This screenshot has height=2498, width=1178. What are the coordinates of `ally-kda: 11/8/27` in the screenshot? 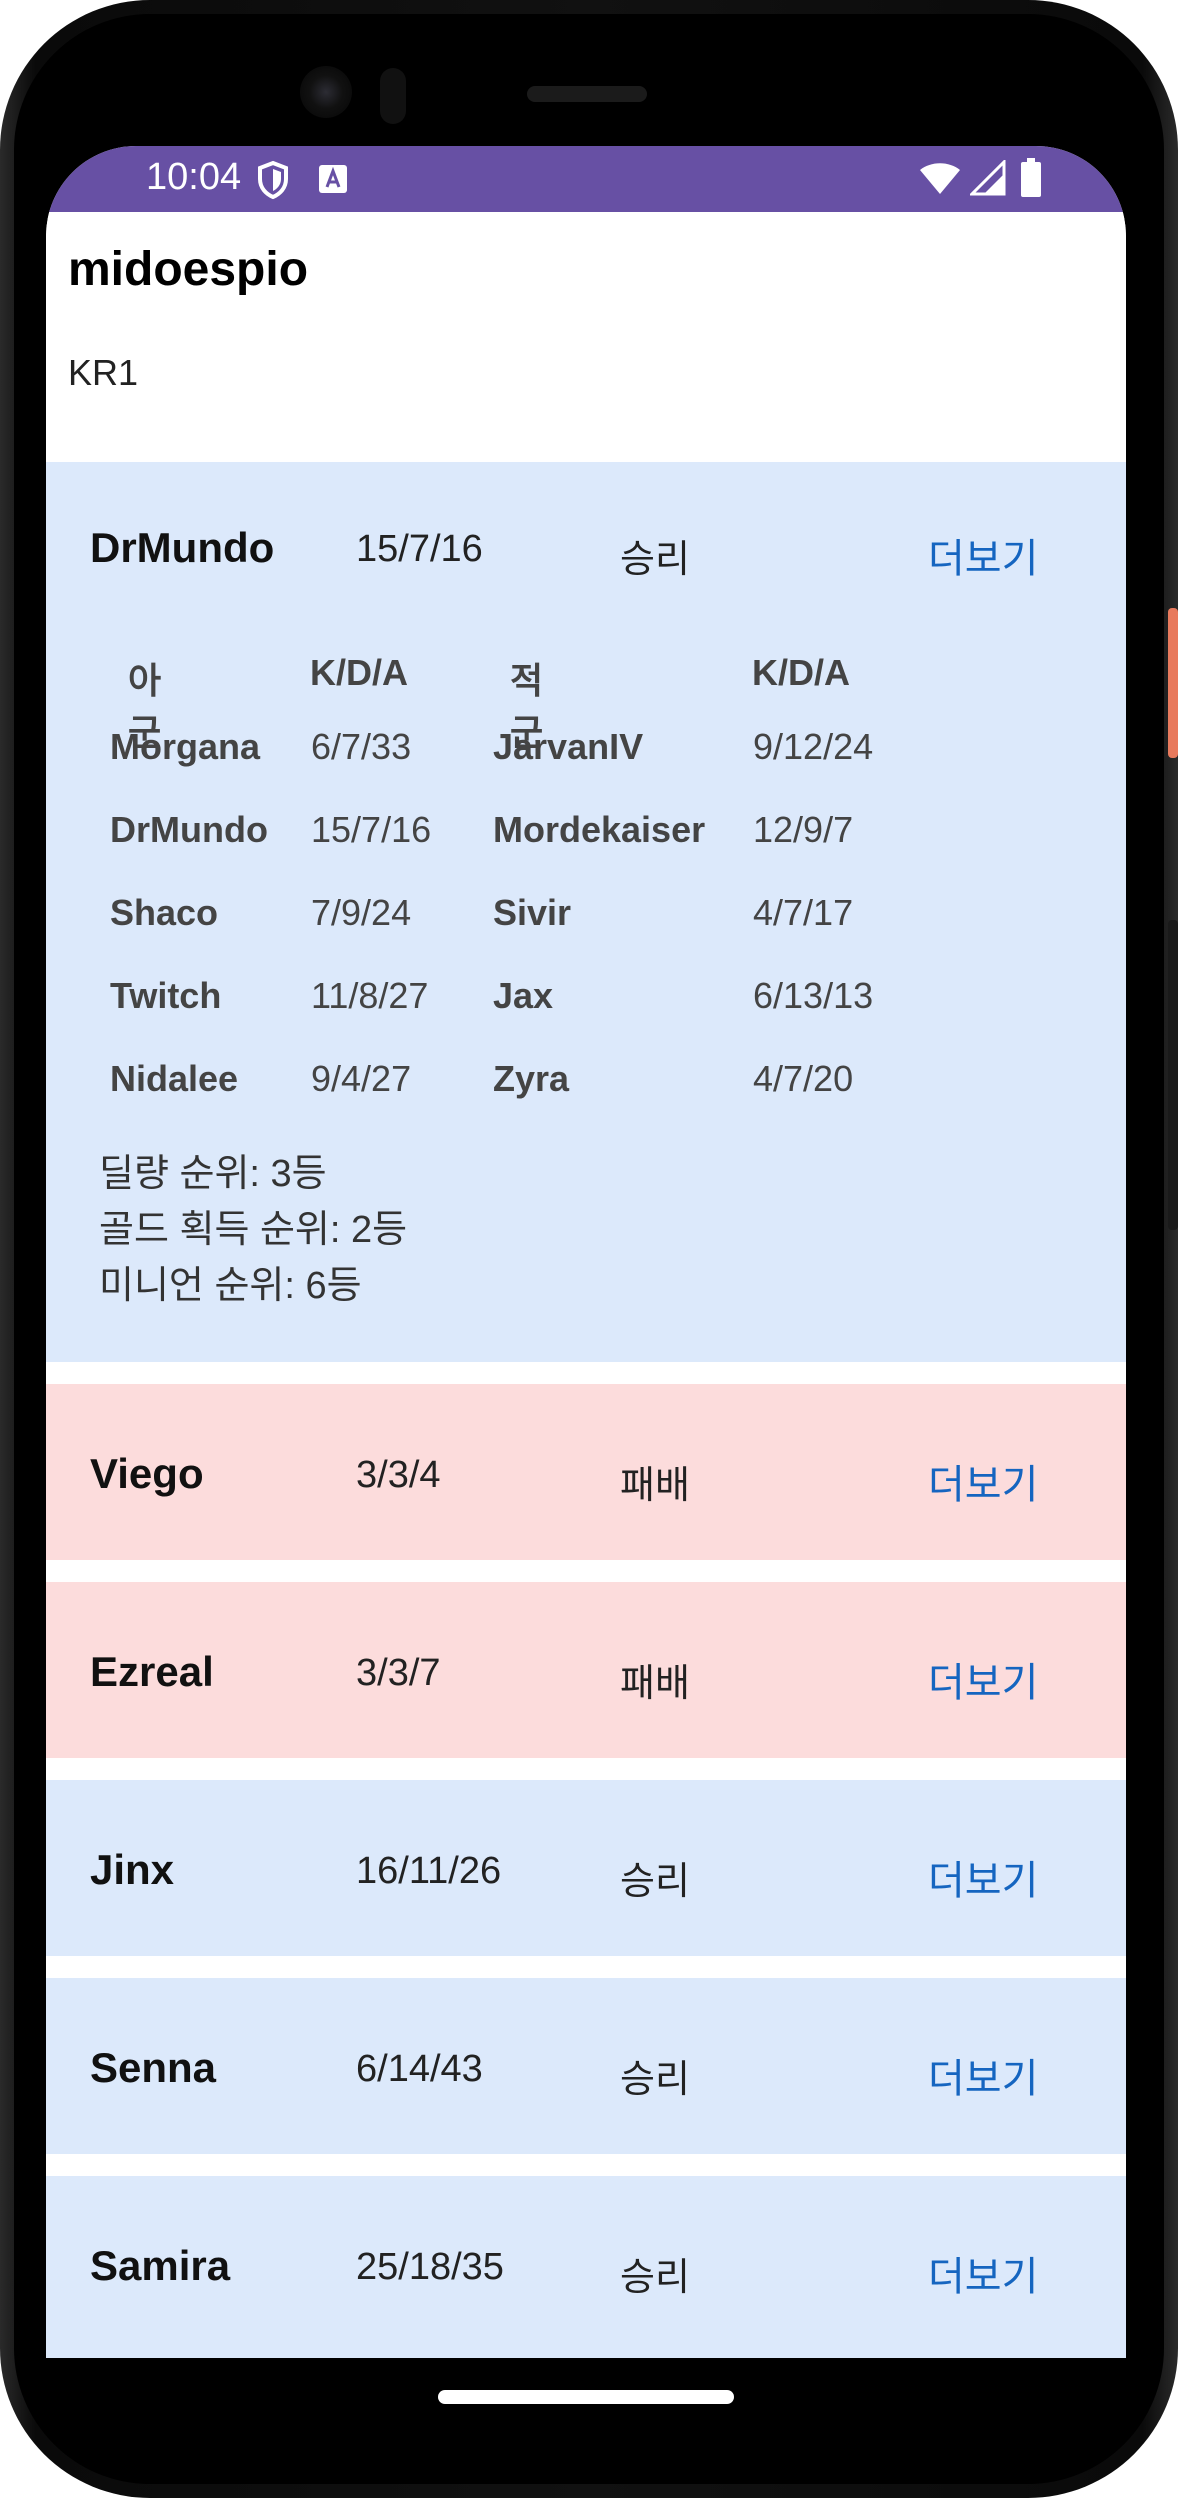 It's located at (370, 995).